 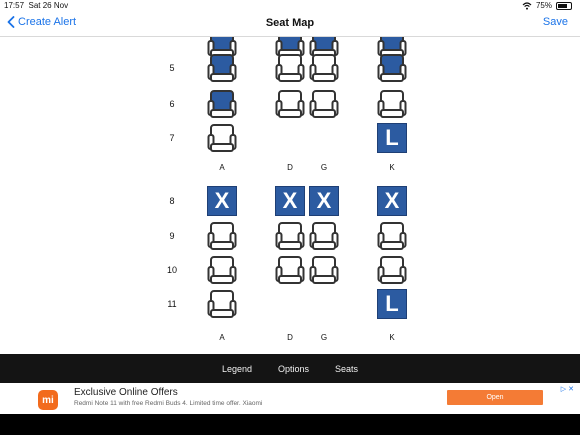 I want to click on seat-5K-occupied-icon, so click(x=392, y=68).